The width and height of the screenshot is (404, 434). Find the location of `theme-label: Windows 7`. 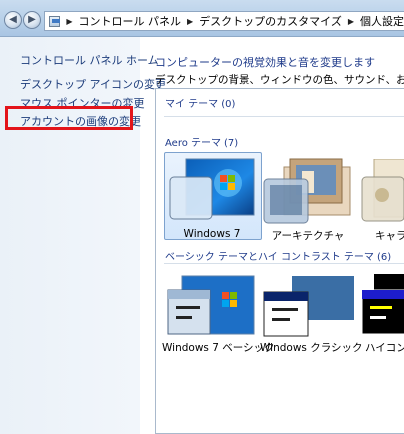

theme-label: Windows 7 is located at coordinates (212, 234).